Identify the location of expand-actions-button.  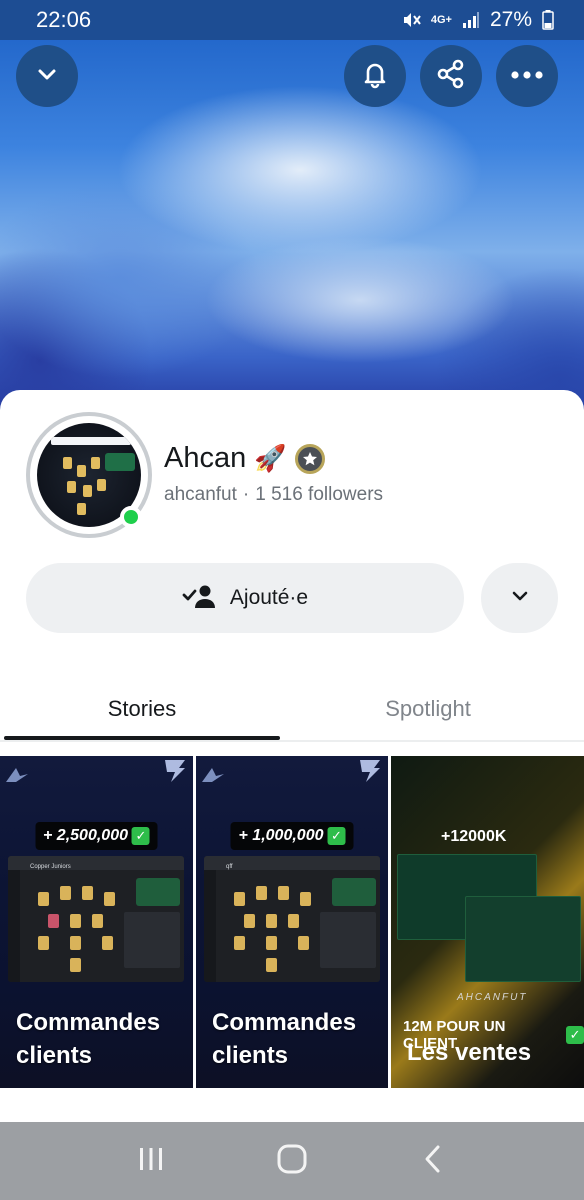
(519, 598).